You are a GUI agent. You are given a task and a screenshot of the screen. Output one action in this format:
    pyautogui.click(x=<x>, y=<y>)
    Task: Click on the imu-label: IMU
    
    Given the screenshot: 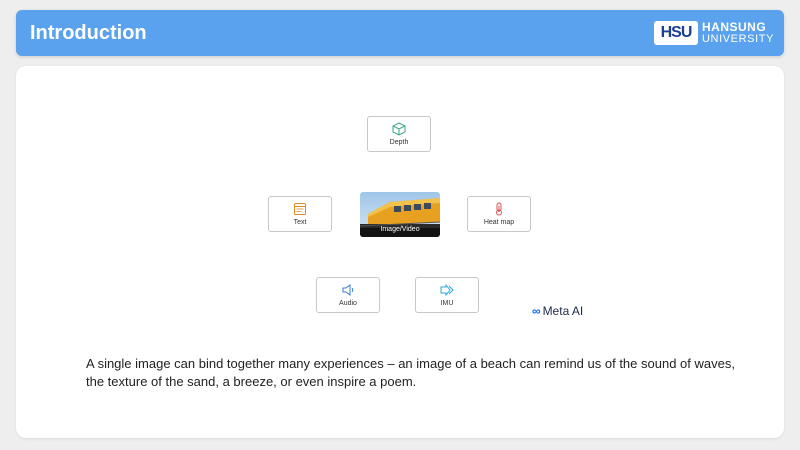 What is the action you would take?
    pyautogui.click(x=447, y=303)
    